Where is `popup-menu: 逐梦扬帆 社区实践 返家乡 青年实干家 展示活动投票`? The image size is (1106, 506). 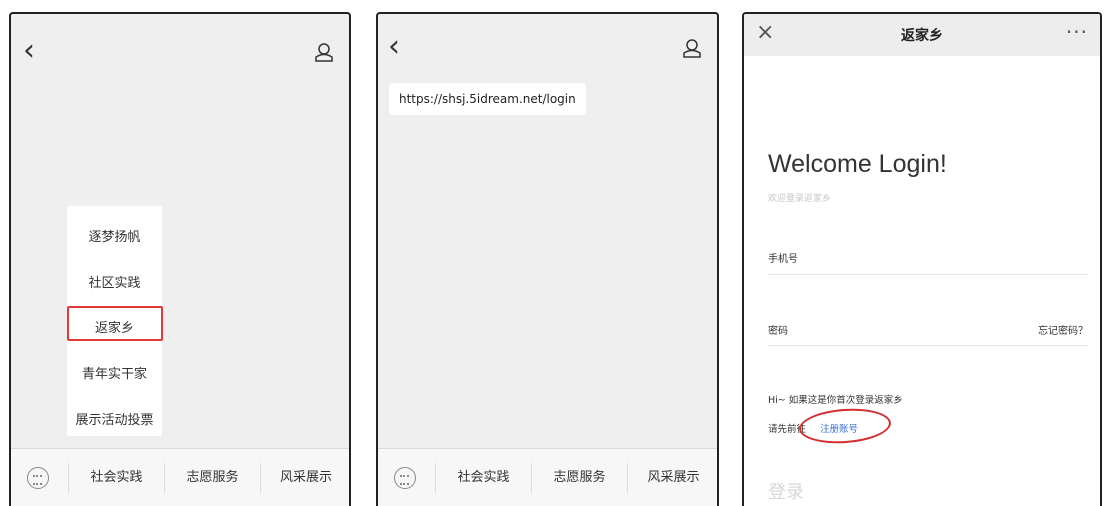
popup-menu: 逐梦扬帆 社区实践 返家乡 青年实干家 展示活动投票 is located at coordinates (115, 321).